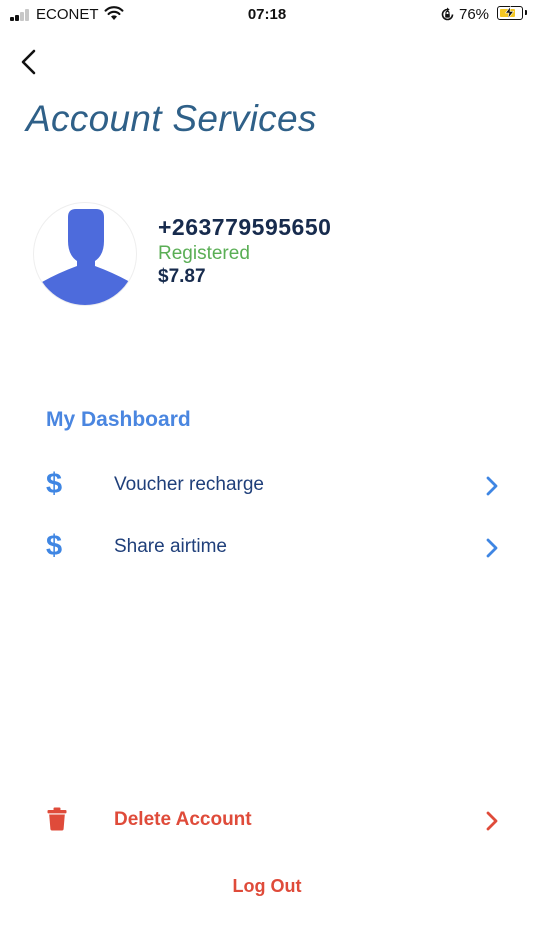 Image resolution: width=534 pixels, height=950 pixels. I want to click on charging-bolt-icon, so click(509, 12).